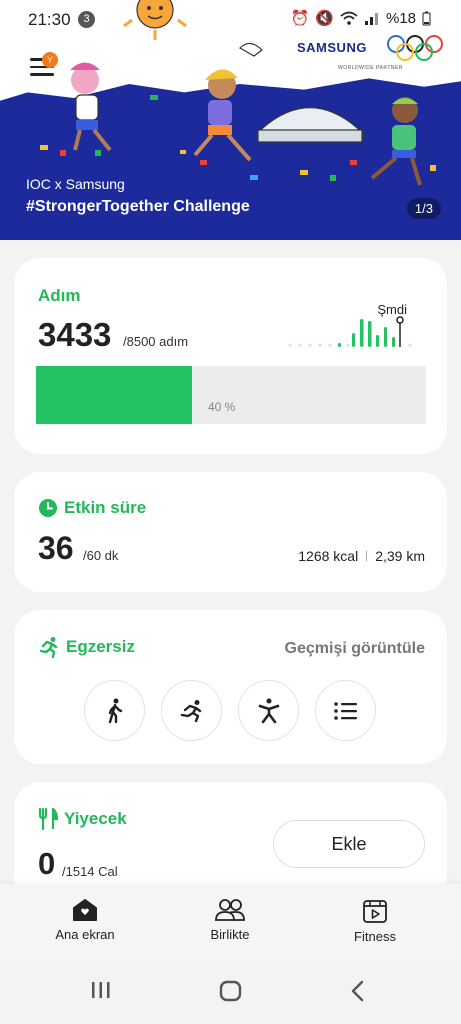 The height and width of the screenshot is (1024, 461). What do you see at coordinates (332, 47) in the screenshot?
I see `samsung-logo: SAMSUNG` at bounding box center [332, 47].